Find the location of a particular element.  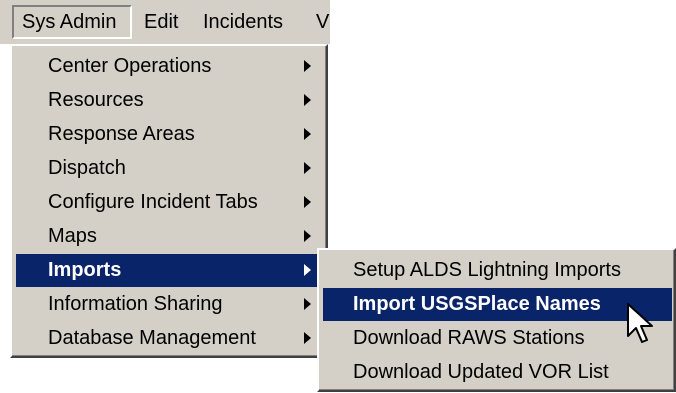

menu-item-label: Information Sharing is located at coordinates (135, 304).